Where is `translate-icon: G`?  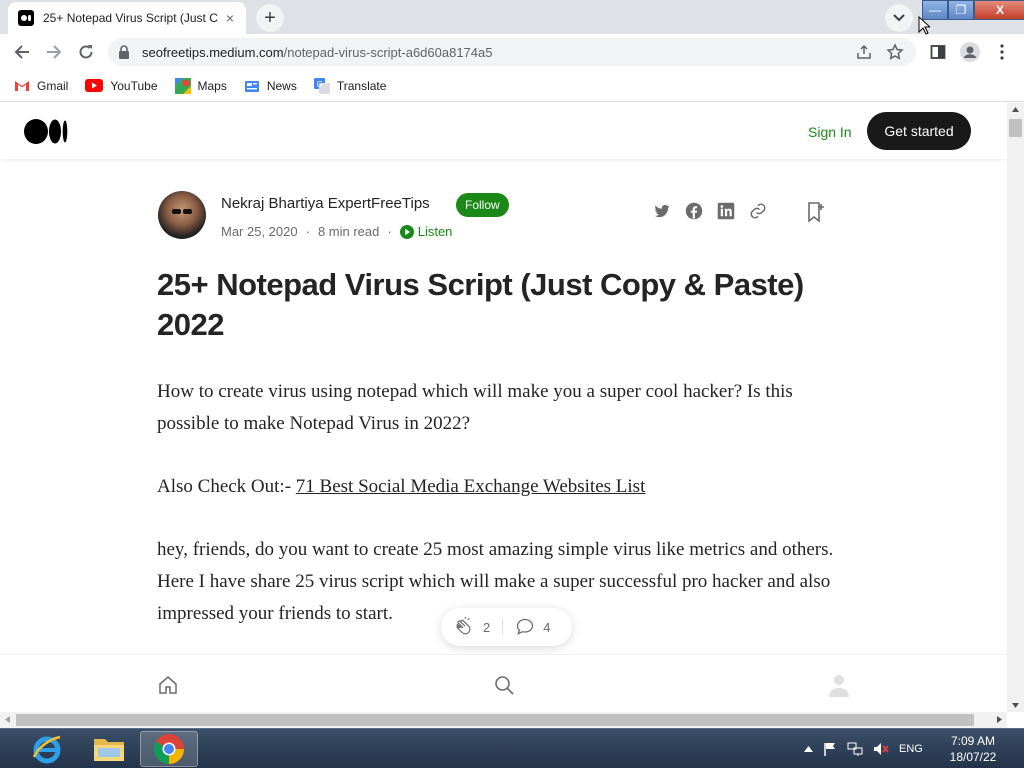
translate-icon: G is located at coordinates (321, 85).